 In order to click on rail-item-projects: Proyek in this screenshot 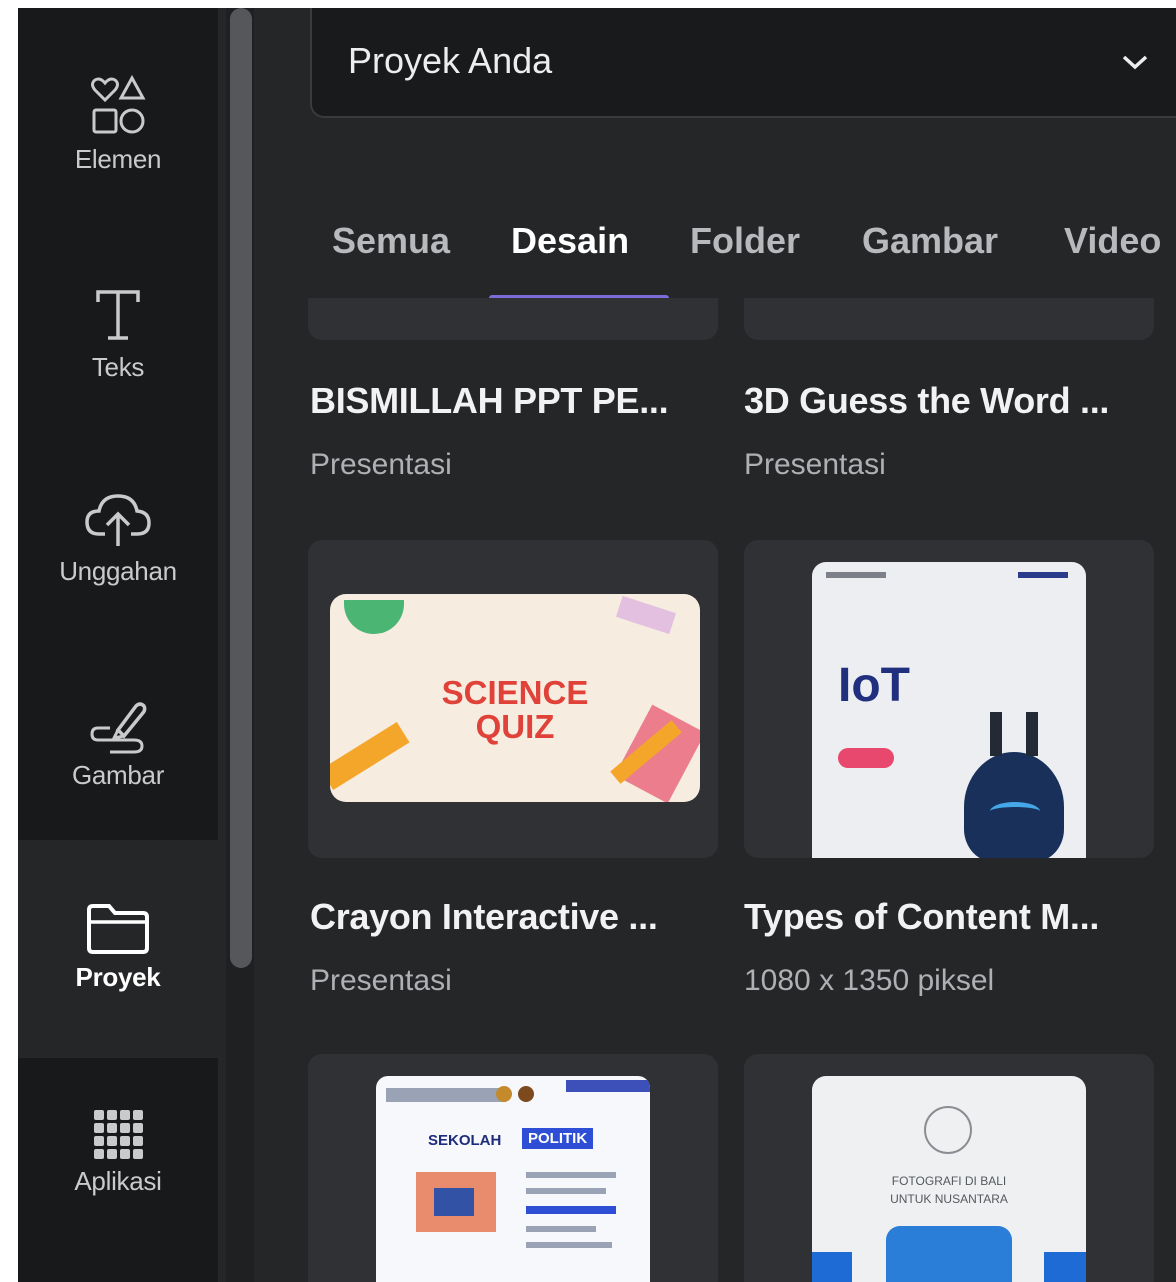, I will do `click(118, 947)`.